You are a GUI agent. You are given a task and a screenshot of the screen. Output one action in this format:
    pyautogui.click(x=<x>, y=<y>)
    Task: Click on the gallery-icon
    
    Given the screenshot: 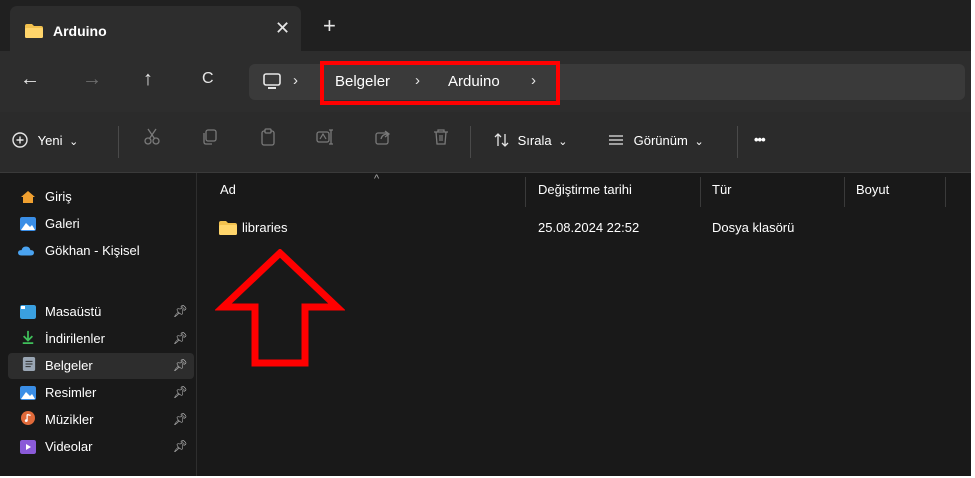 What is the action you would take?
    pyautogui.click(x=28, y=224)
    